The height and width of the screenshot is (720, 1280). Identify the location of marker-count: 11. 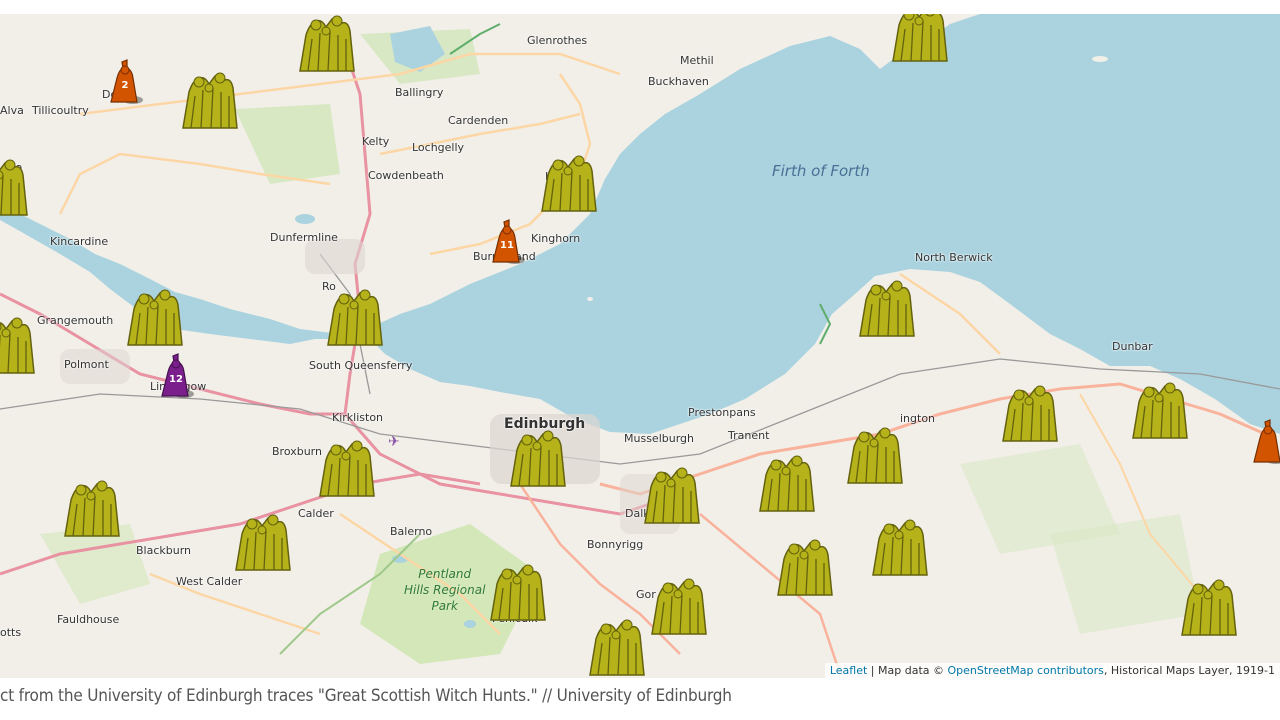
(507, 245).